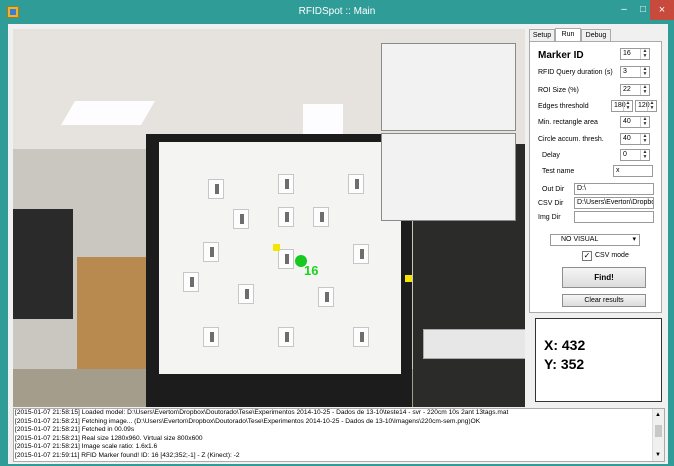 This screenshot has width=674, height=466. What do you see at coordinates (614, 189) in the screenshot?
I see `out-dir-input: D:\` at bounding box center [614, 189].